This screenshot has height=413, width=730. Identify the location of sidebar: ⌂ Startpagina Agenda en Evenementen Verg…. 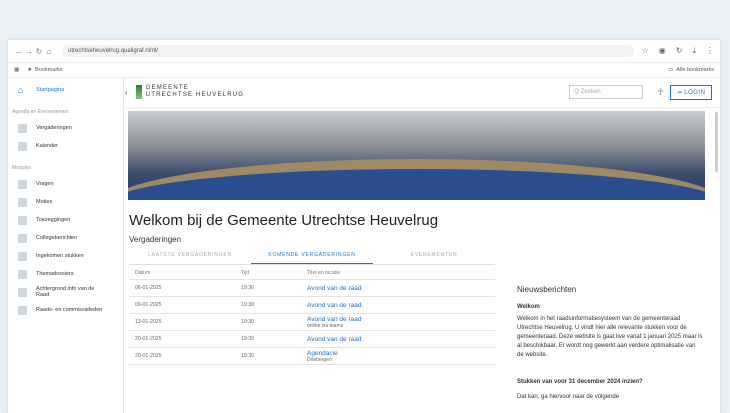
(66, 245).